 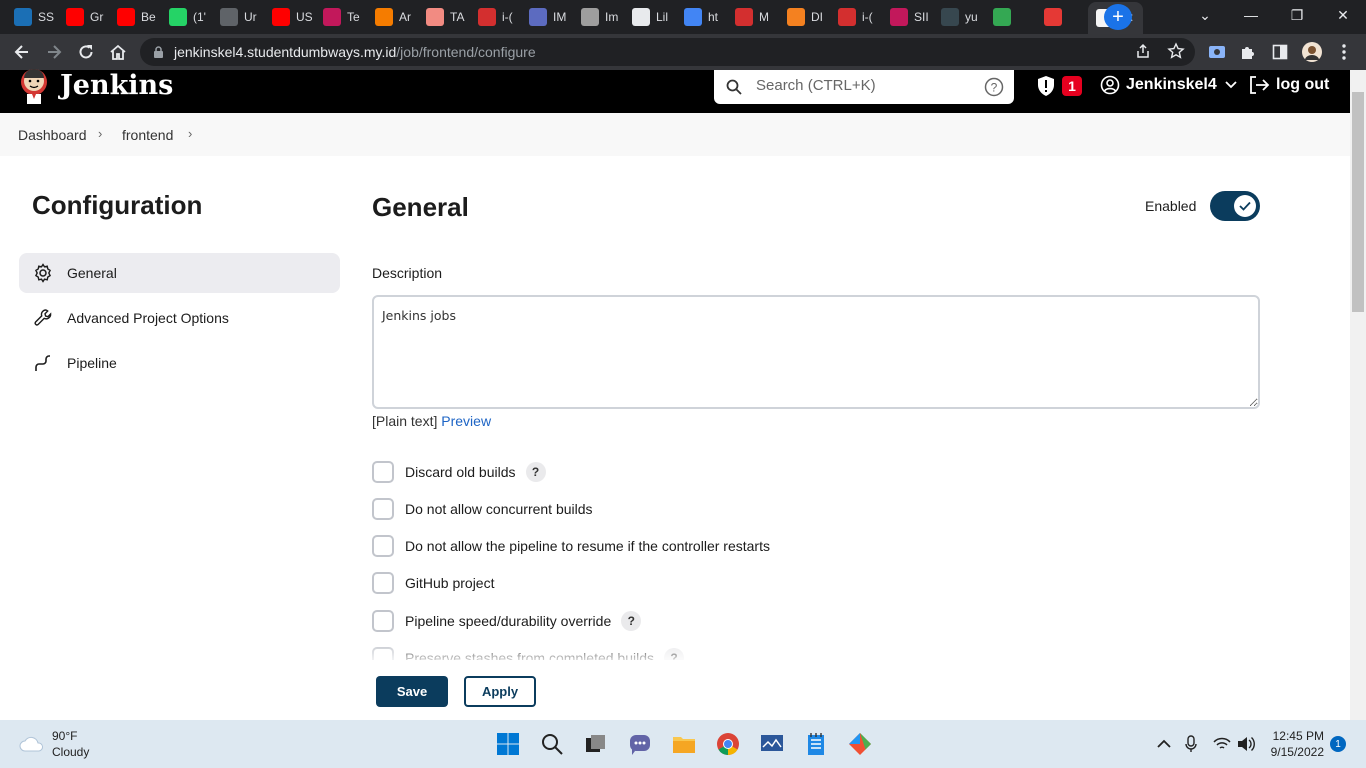 What do you see at coordinates (552, 744) in the screenshot?
I see `search-icon` at bounding box center [552, 744].